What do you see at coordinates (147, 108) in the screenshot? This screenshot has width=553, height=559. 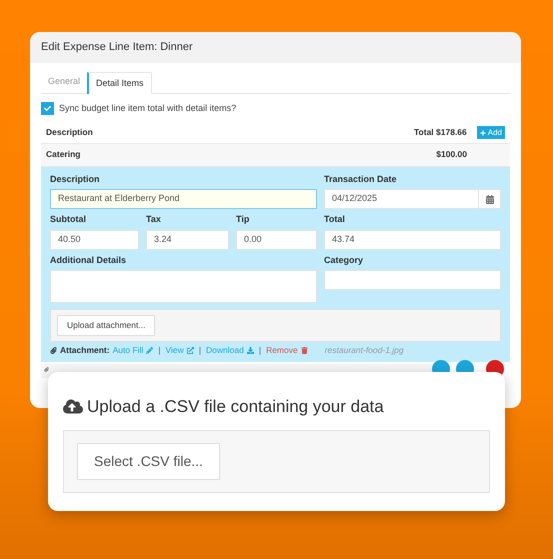 I see `checkbox-label: Sync budget line item total with detail items?` at bounding box center [147, 108].